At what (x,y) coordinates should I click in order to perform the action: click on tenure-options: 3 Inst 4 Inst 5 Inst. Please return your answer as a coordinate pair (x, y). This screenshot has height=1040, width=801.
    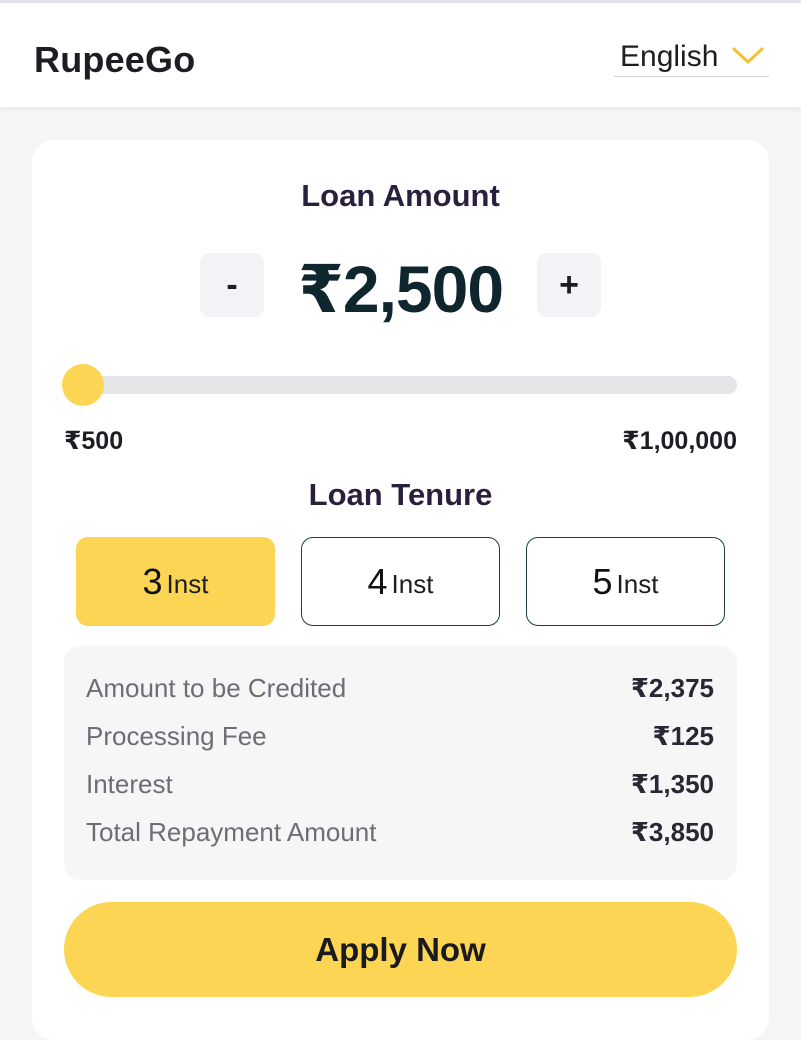
    Looking at the image, I should click on (400, 581).